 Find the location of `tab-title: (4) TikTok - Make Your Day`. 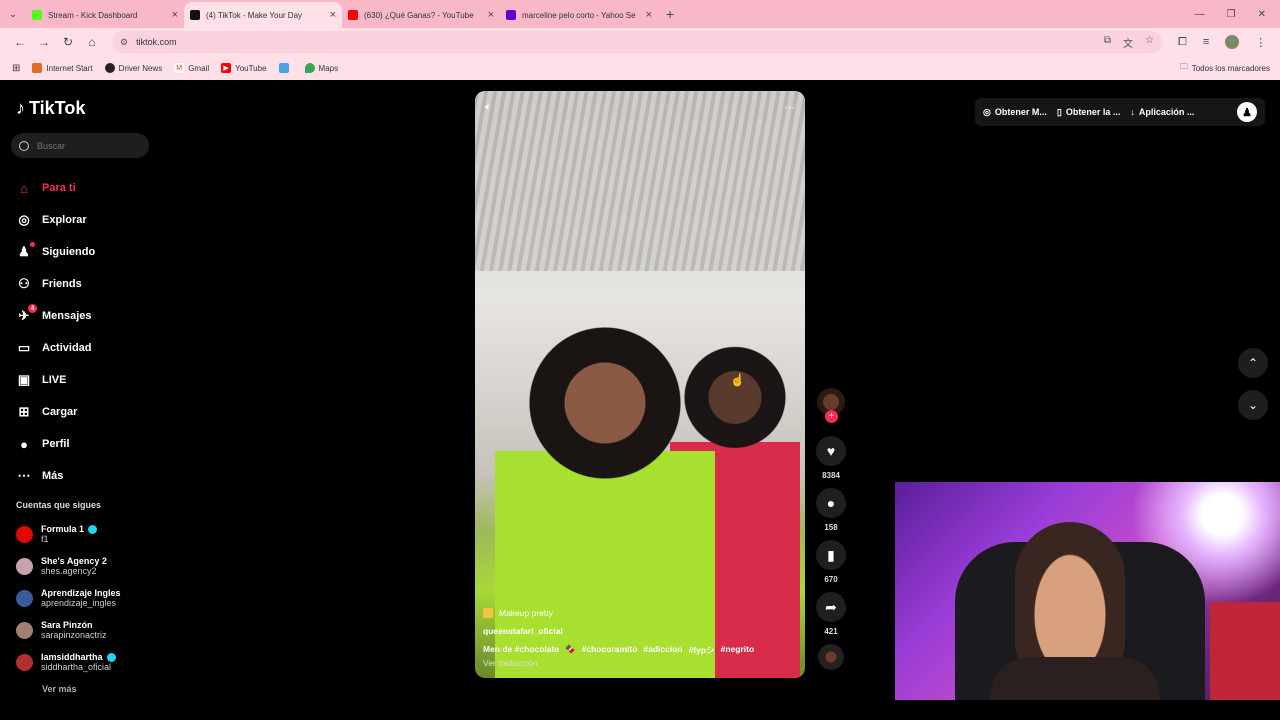

tab-title: (4) TikTok - Make Your Day is located at coordinates (254, 15).